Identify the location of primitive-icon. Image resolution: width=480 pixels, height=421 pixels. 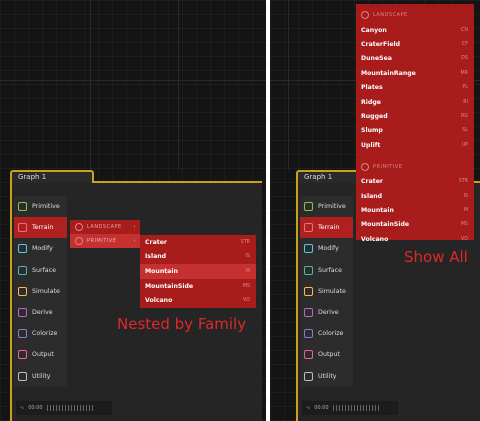
(365, 166).